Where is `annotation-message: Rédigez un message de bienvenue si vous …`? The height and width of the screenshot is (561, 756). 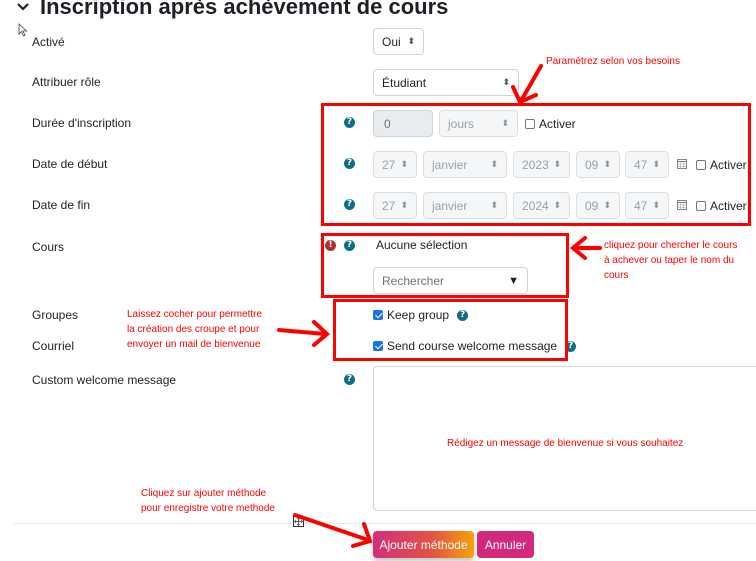 annotation-message: Rédigez un message de bienvenue si vous … is located at coordinates (565, 443).